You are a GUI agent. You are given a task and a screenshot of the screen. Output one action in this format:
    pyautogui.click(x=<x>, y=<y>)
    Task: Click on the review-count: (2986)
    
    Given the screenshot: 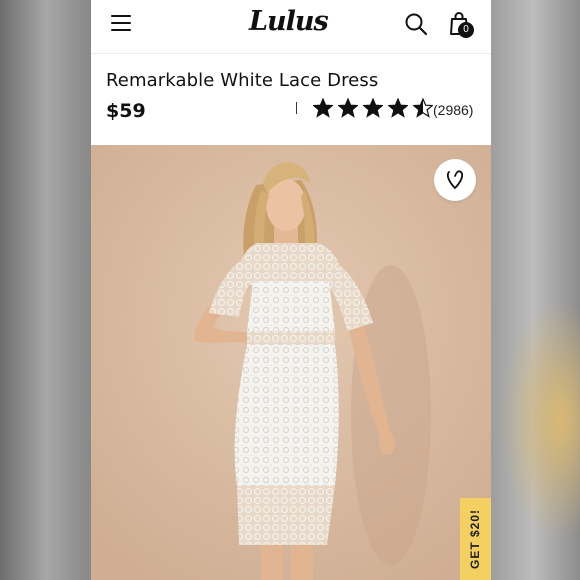 What is the action you would take?
    pyautogui.click(x=453, y=110)
    